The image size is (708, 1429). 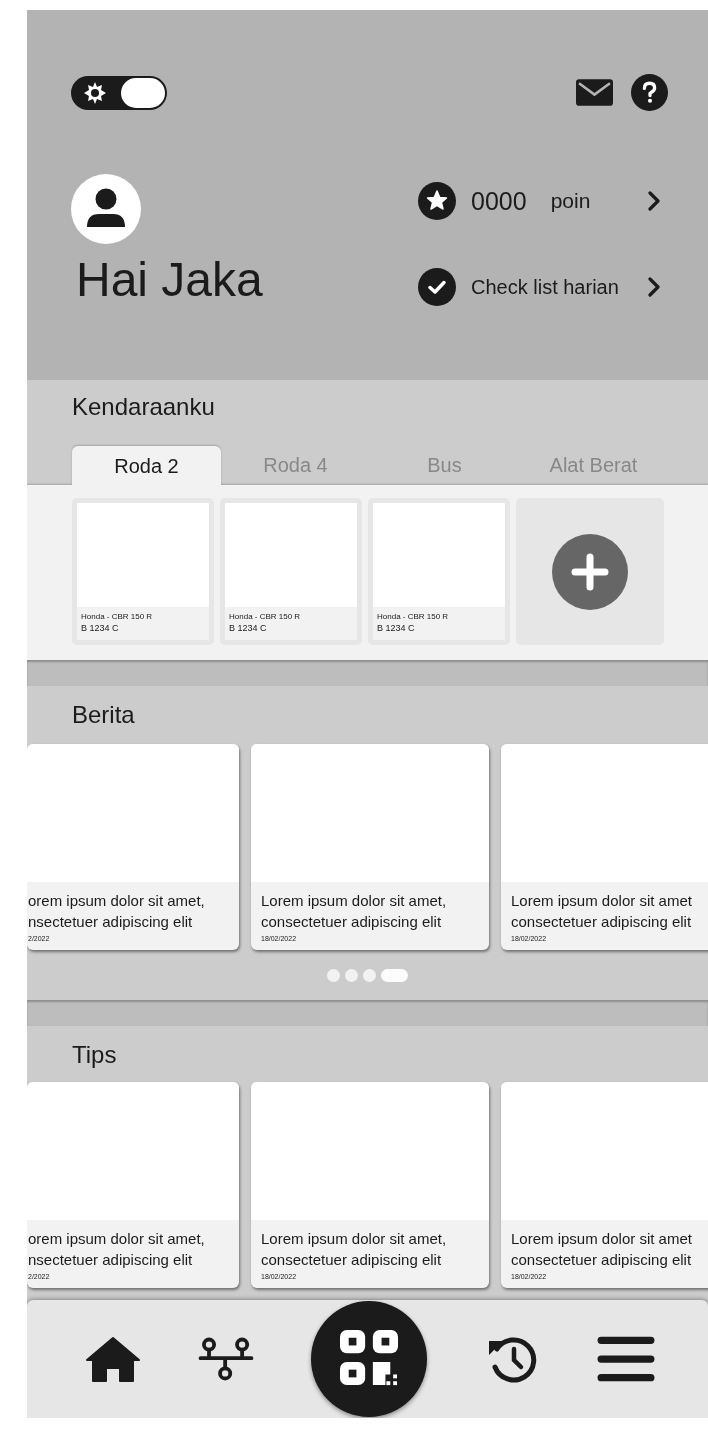 I want to click on points-unit: poin, so click(x=570, y=201).